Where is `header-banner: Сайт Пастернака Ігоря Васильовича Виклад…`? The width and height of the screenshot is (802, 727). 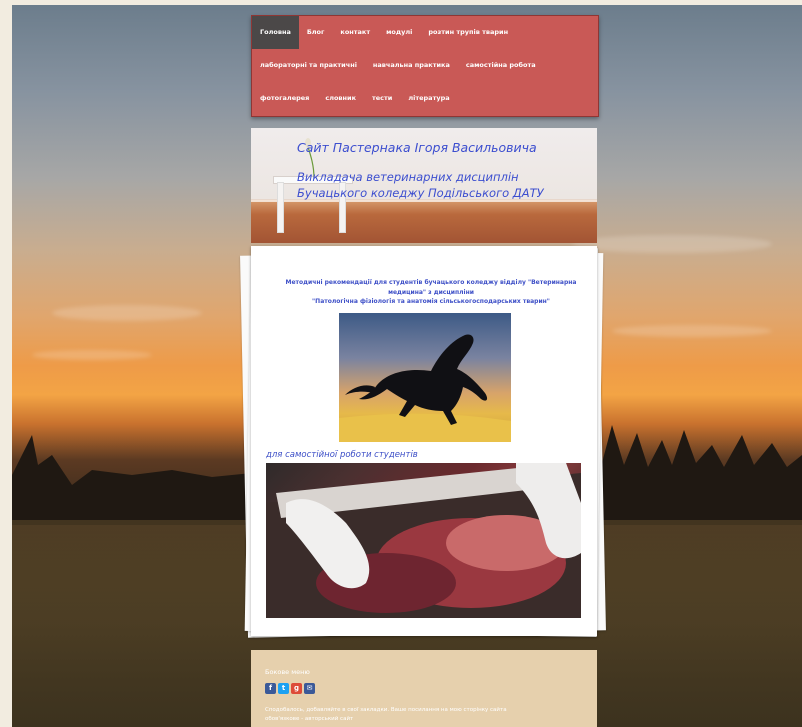
header-banner: Сайт Пастернака Ігоря Васильовича Виклад… is located at coordinates (424, 185).